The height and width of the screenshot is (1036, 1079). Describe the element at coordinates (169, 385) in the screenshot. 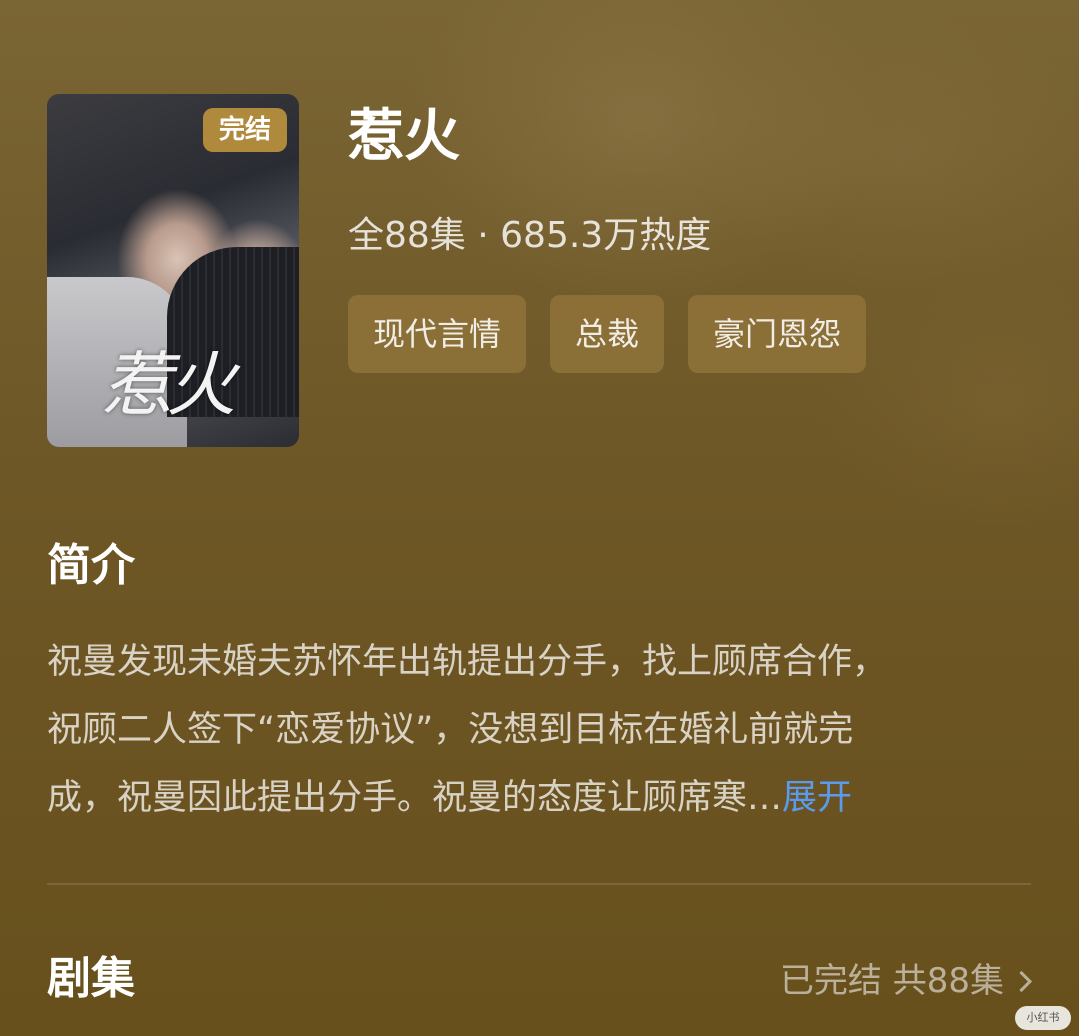

I see `poster-title: 惹火` at that location.